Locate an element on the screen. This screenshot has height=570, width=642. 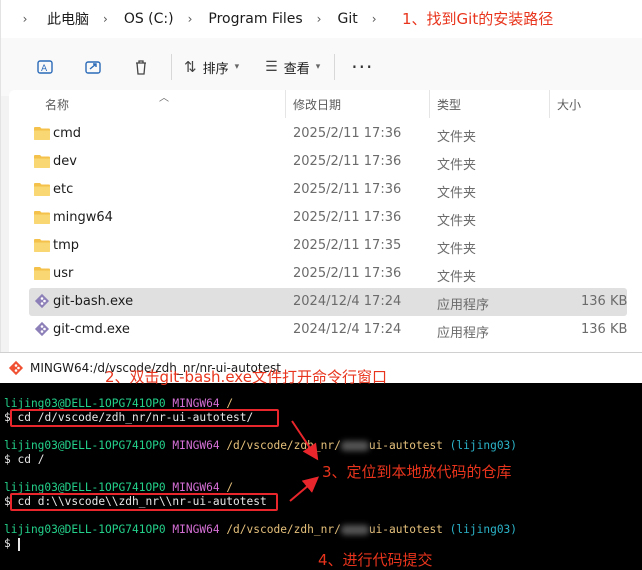
file-row-git-cmd-exe: git-cmd.exe 2024/12/4 17:24 应用程序 136 KB is located at coordinates (328, 330).